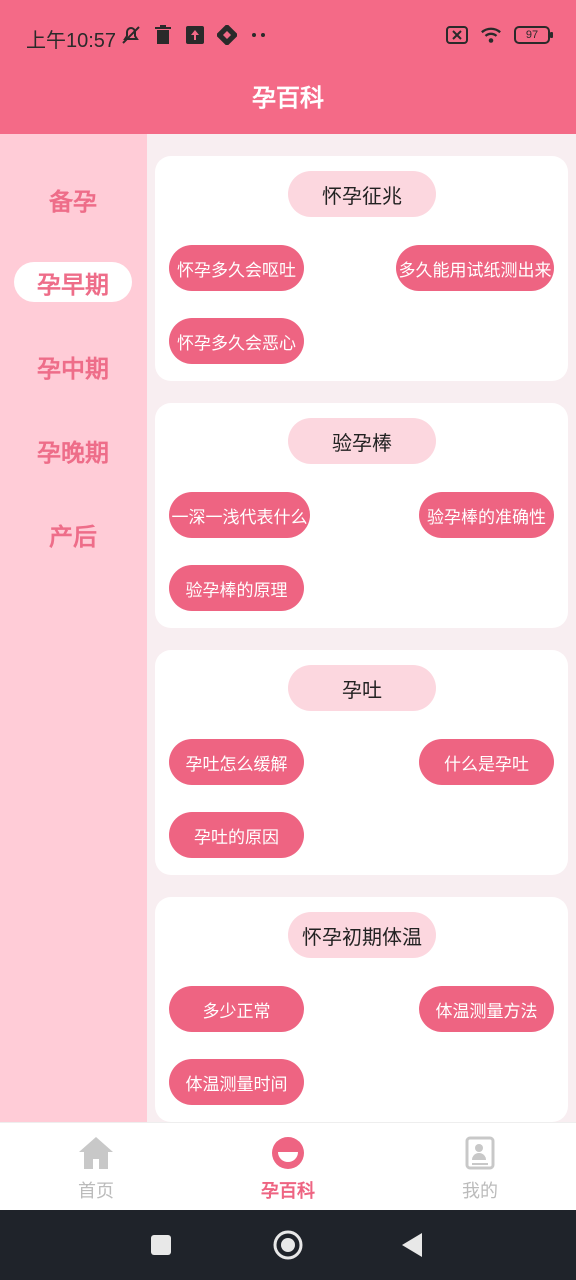  What do you see at coordinates (480, 1191) in the screenshot?
I see `nav-label: 我的` at bounding box center [480, 1191].